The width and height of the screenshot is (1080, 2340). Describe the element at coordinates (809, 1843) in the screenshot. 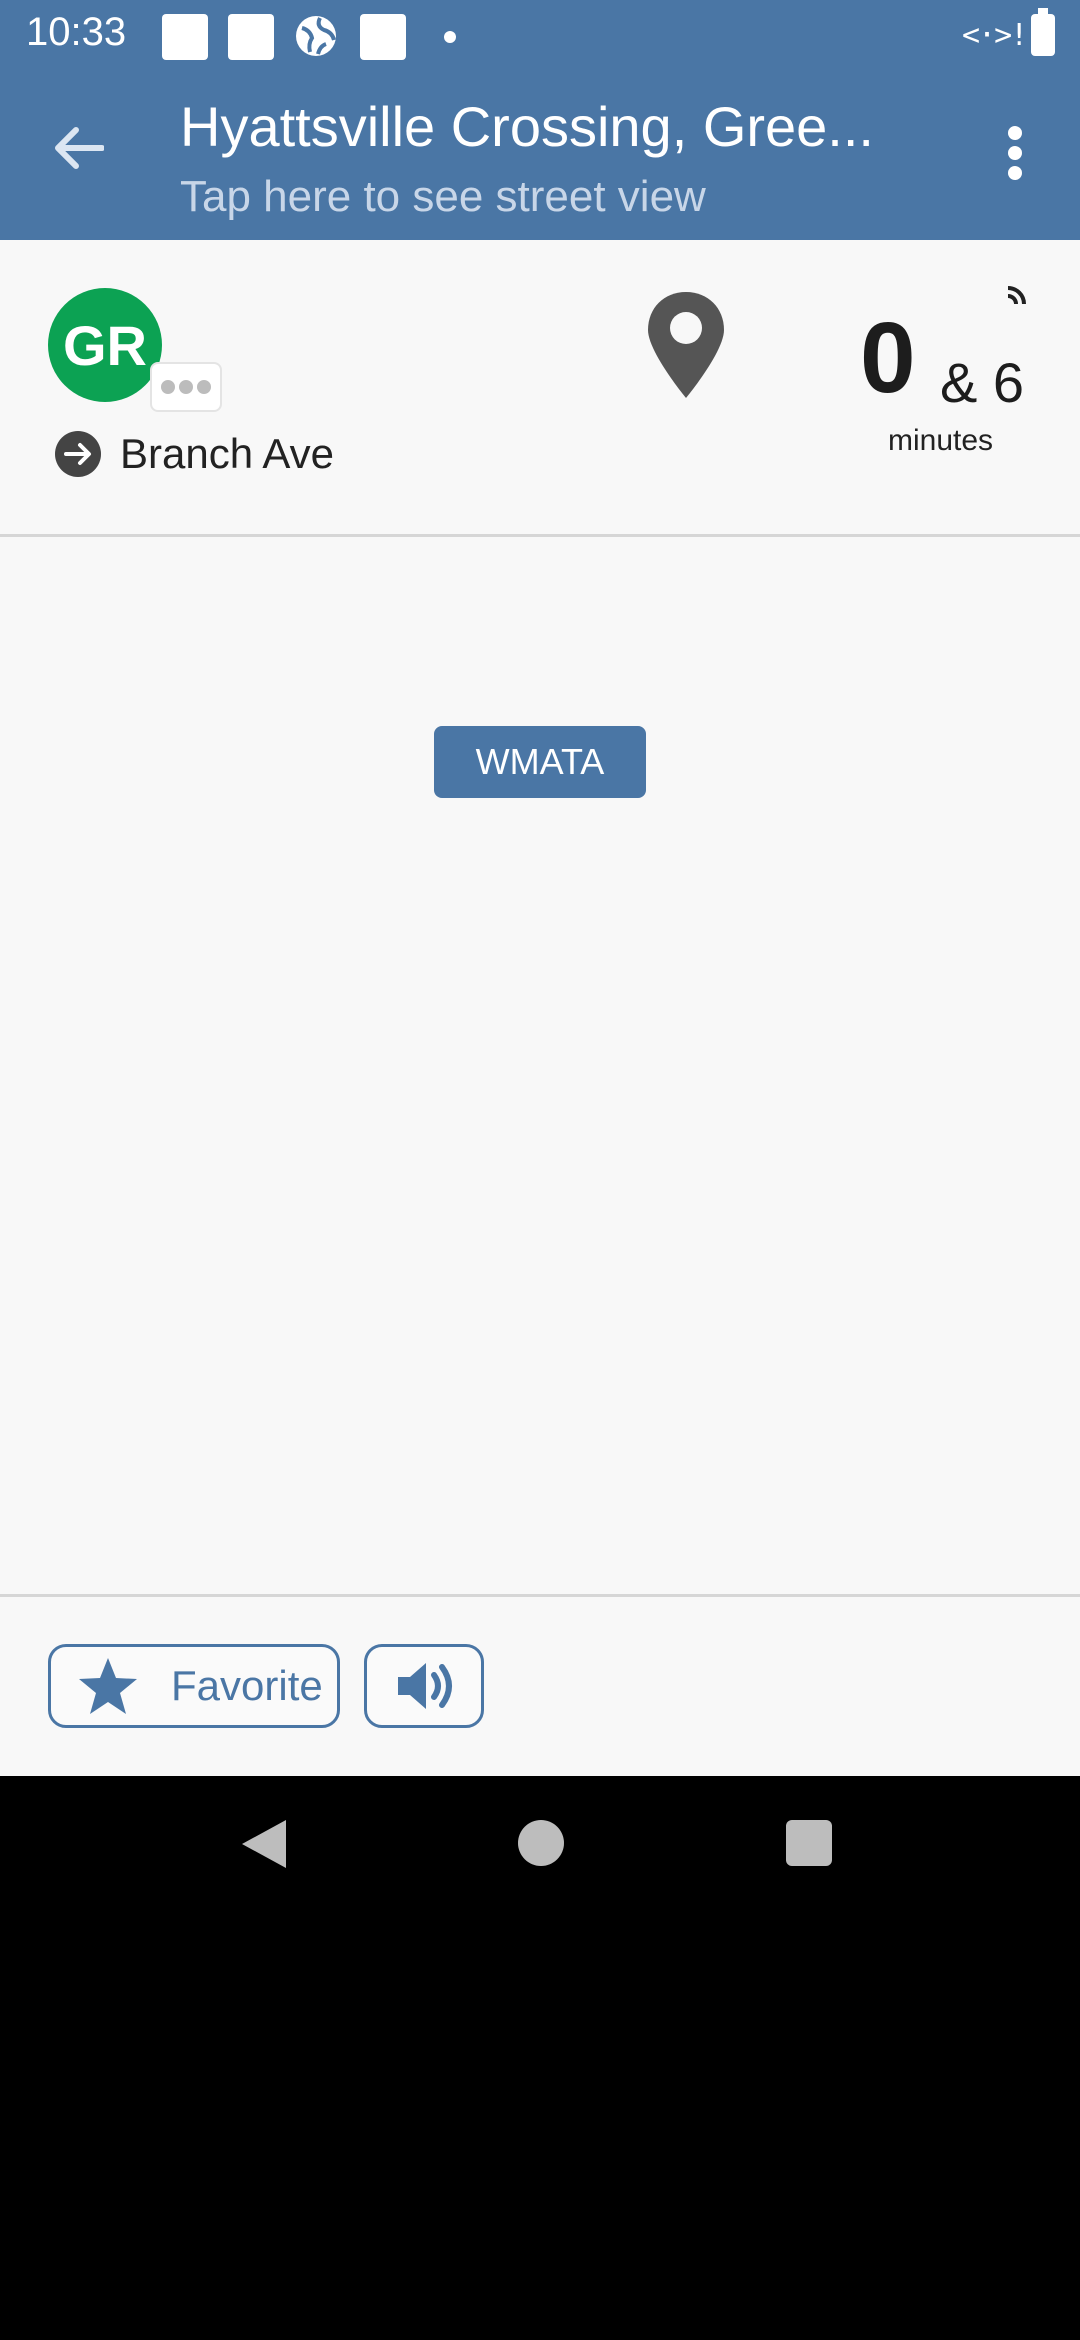

I see `nav-recent-icon` at that location.